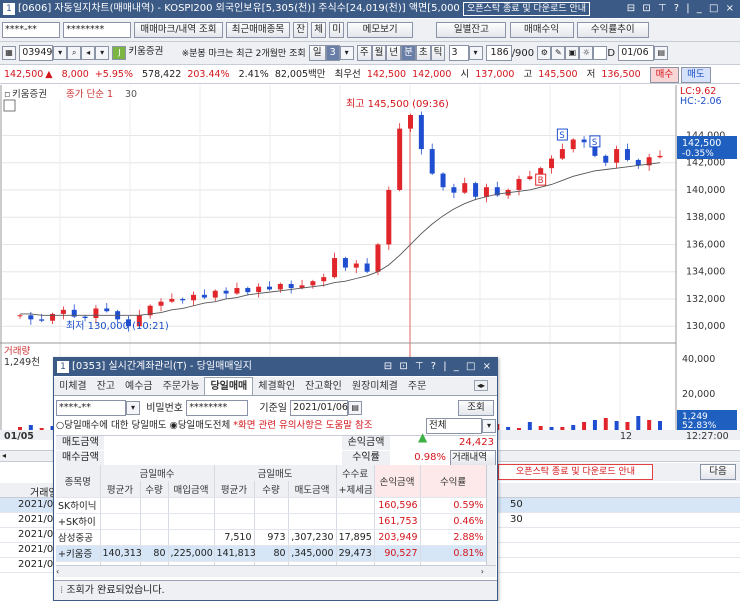  Describe the element at coordinates (88, 53) in the screenshot. I see `sound-icon: ◂` at that location.